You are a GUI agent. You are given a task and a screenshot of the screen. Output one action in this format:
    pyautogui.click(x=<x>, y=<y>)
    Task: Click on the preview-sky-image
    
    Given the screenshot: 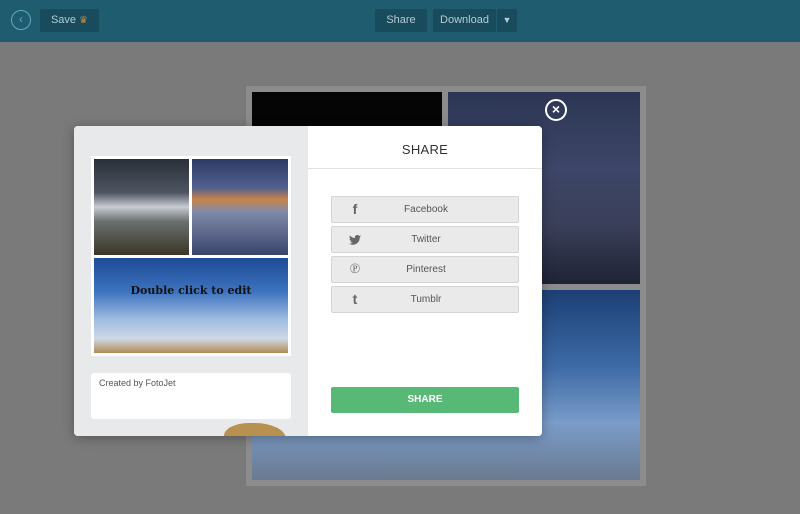 What is the action you would take?
    pyautogui.click(x=191, y=347)
    